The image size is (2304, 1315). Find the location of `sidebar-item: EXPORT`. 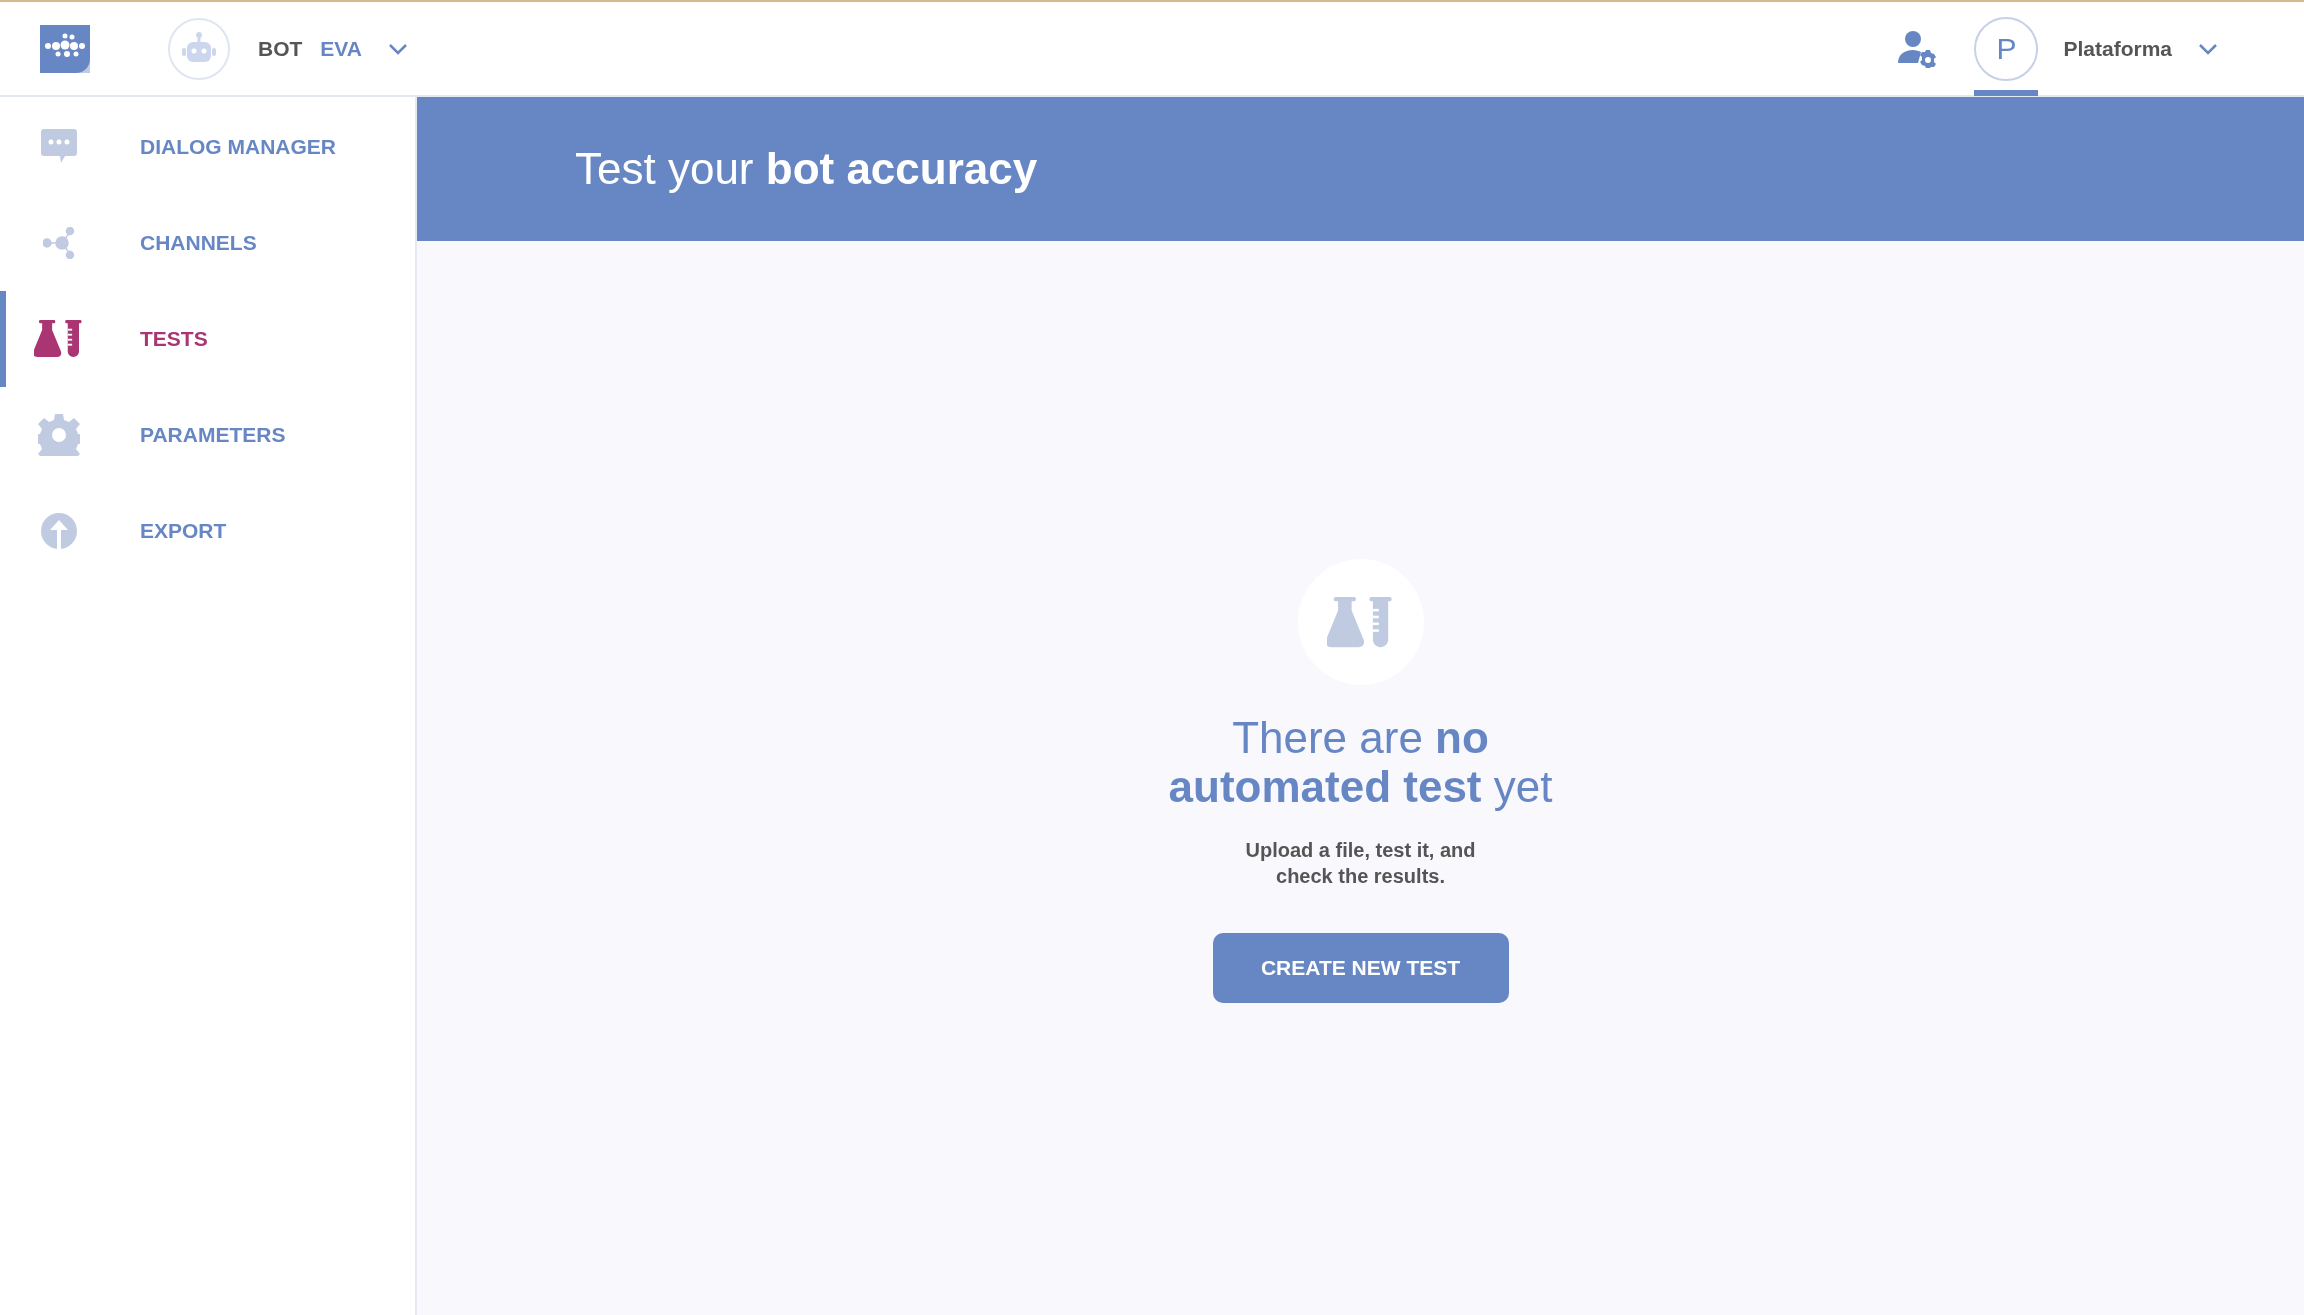

sidebar-item: EXPORT is located at coordinates (207, 531).